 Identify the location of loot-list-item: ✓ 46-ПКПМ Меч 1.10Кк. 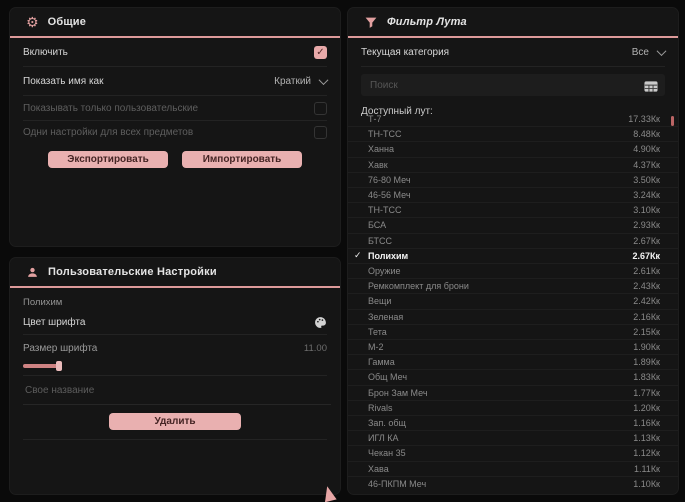
(513, 484).